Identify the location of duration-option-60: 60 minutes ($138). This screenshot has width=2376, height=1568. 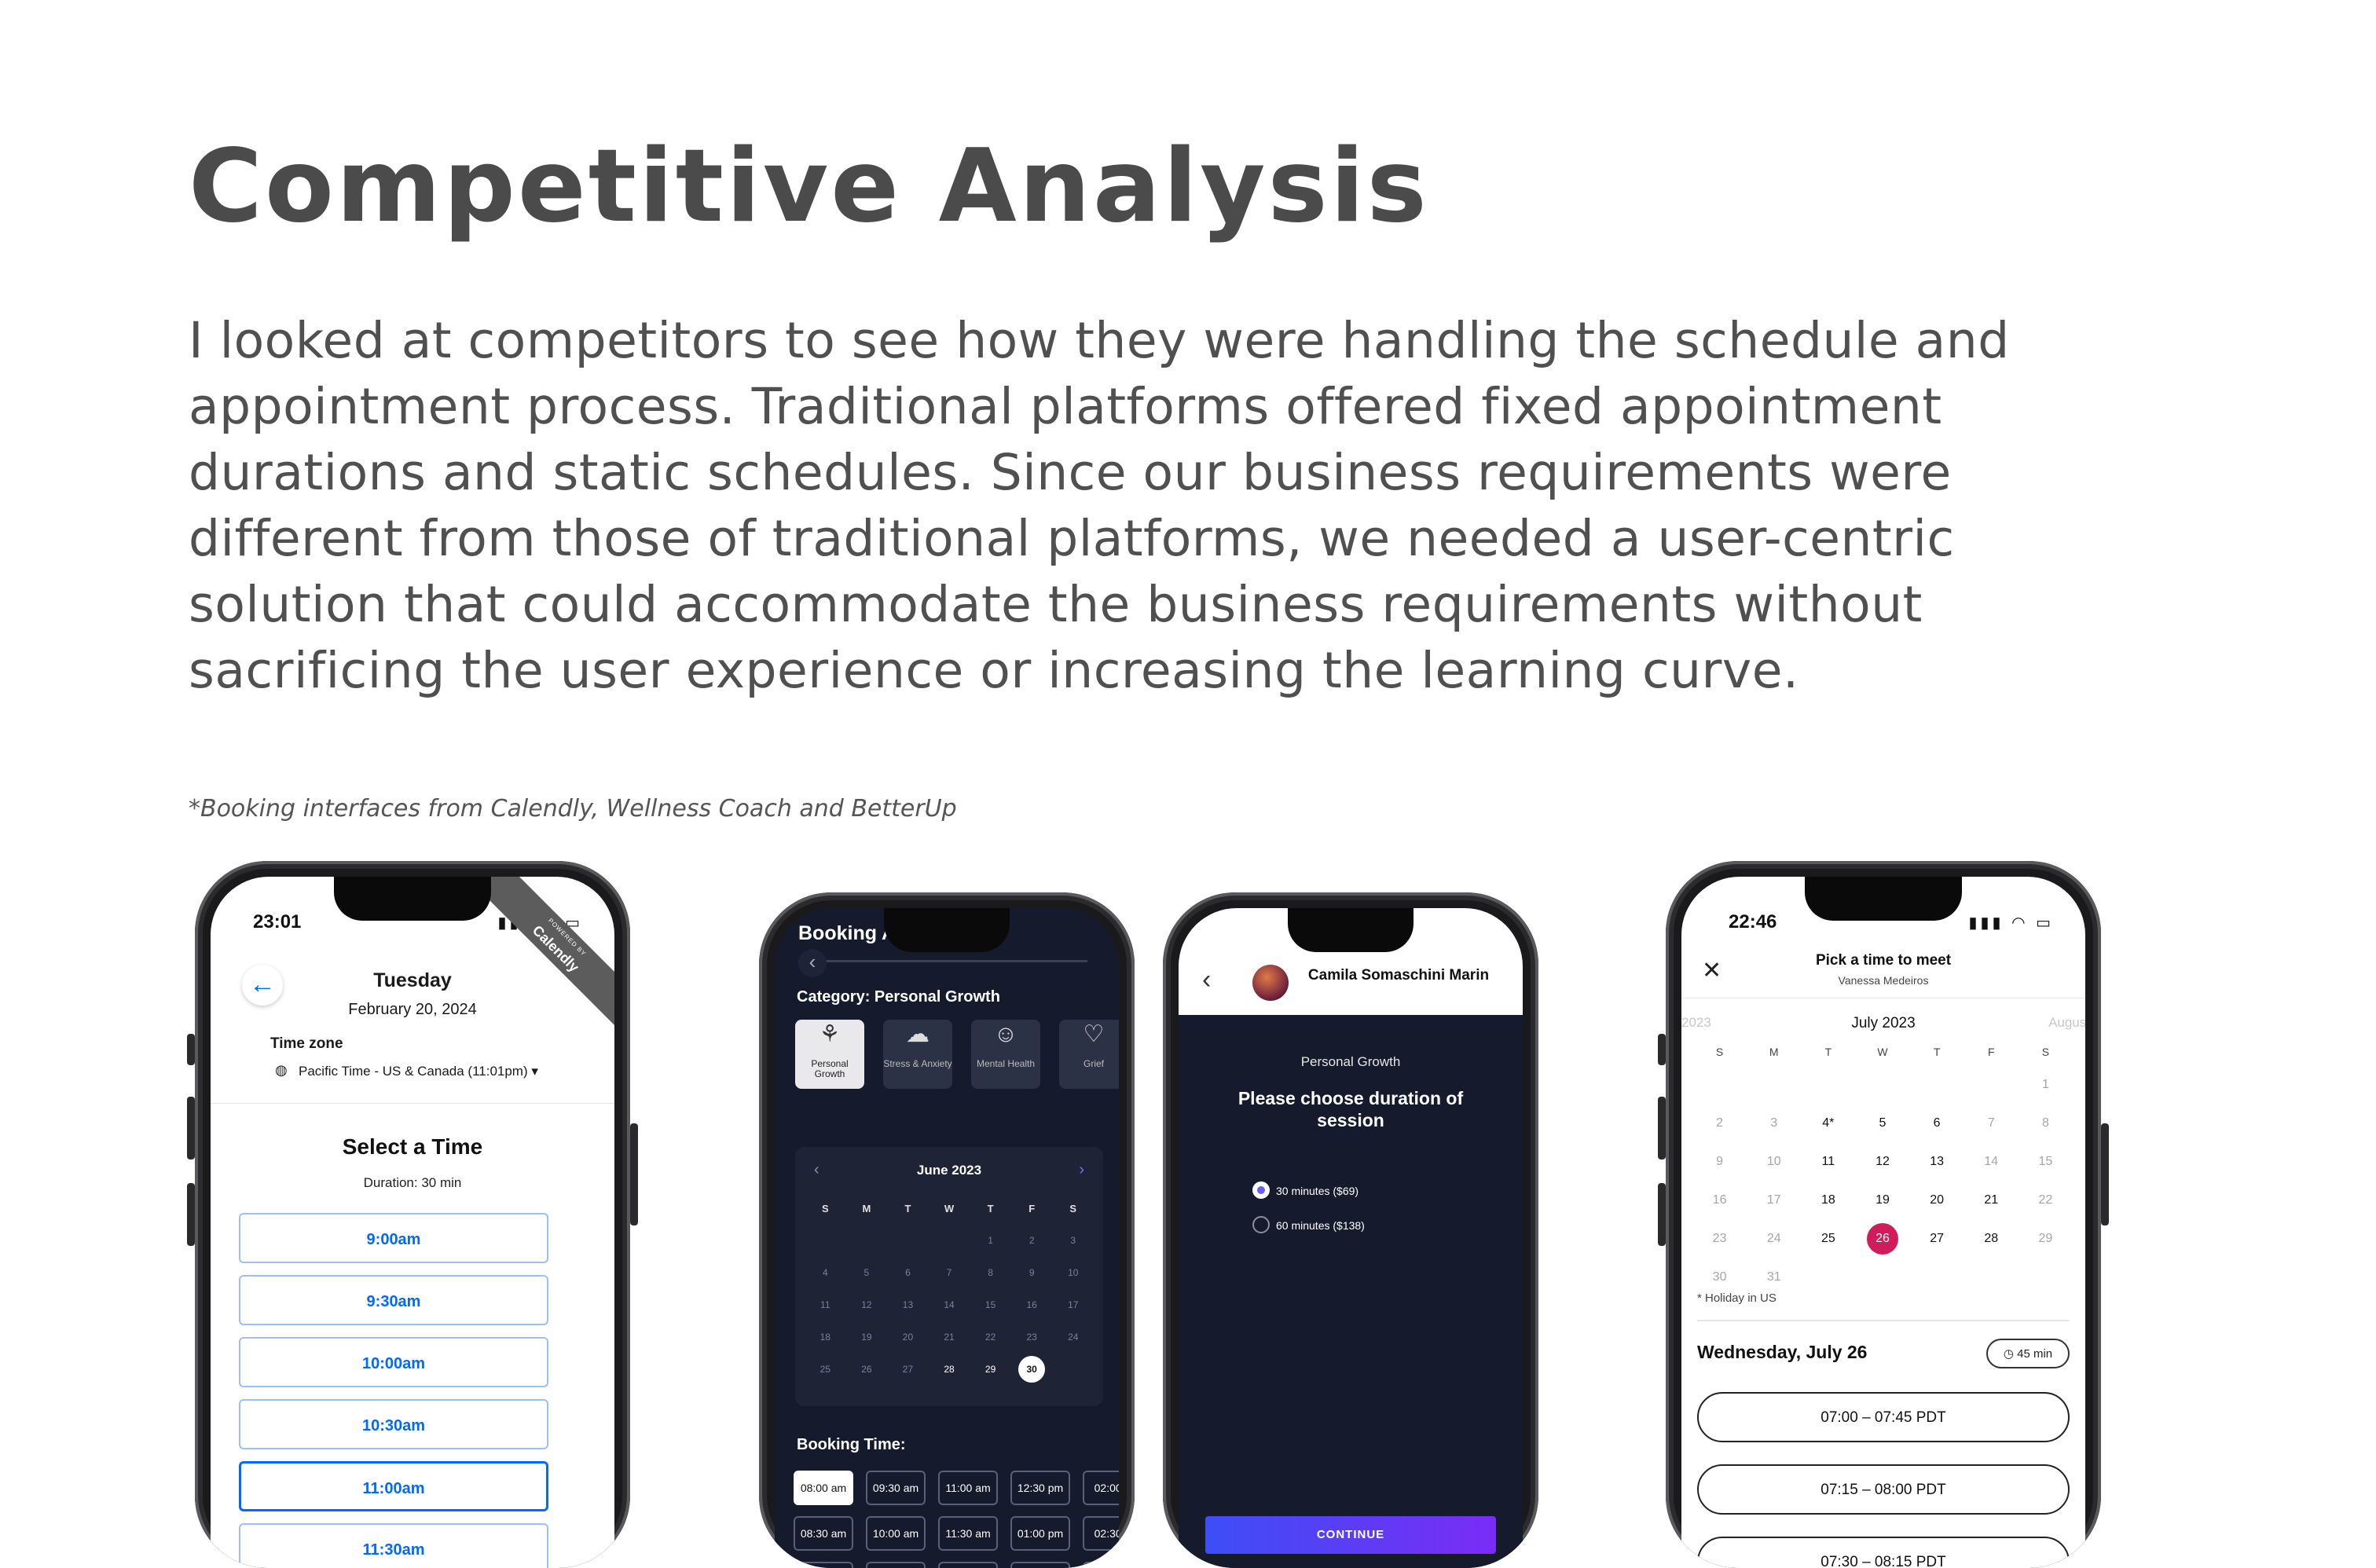
(1308, 1224).